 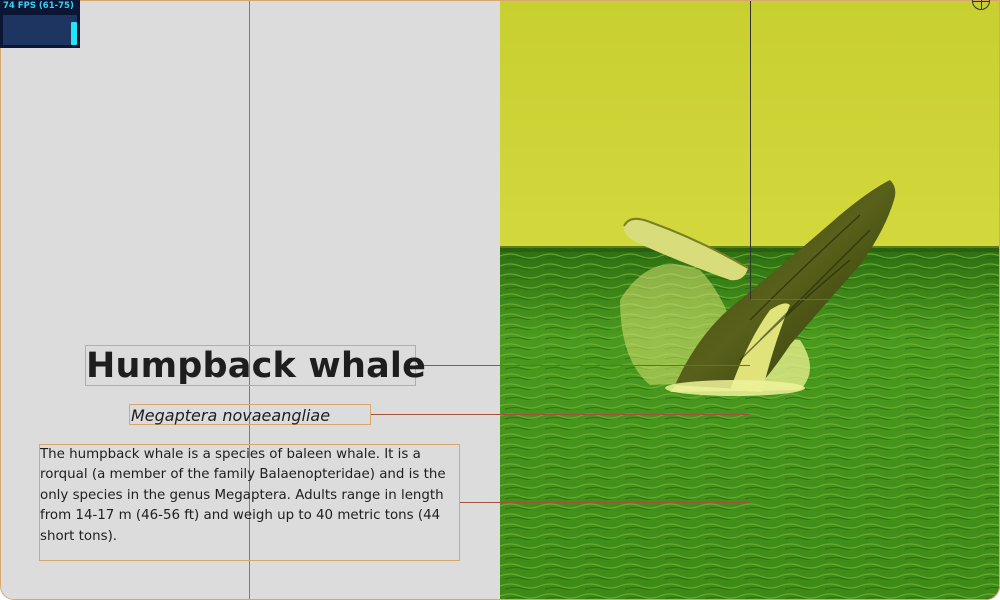 What do you see at coordinates (38, 6) in the screenshot?
I see `fps-label: 74 FPS (61-75)` at bounding box center [38, 6].